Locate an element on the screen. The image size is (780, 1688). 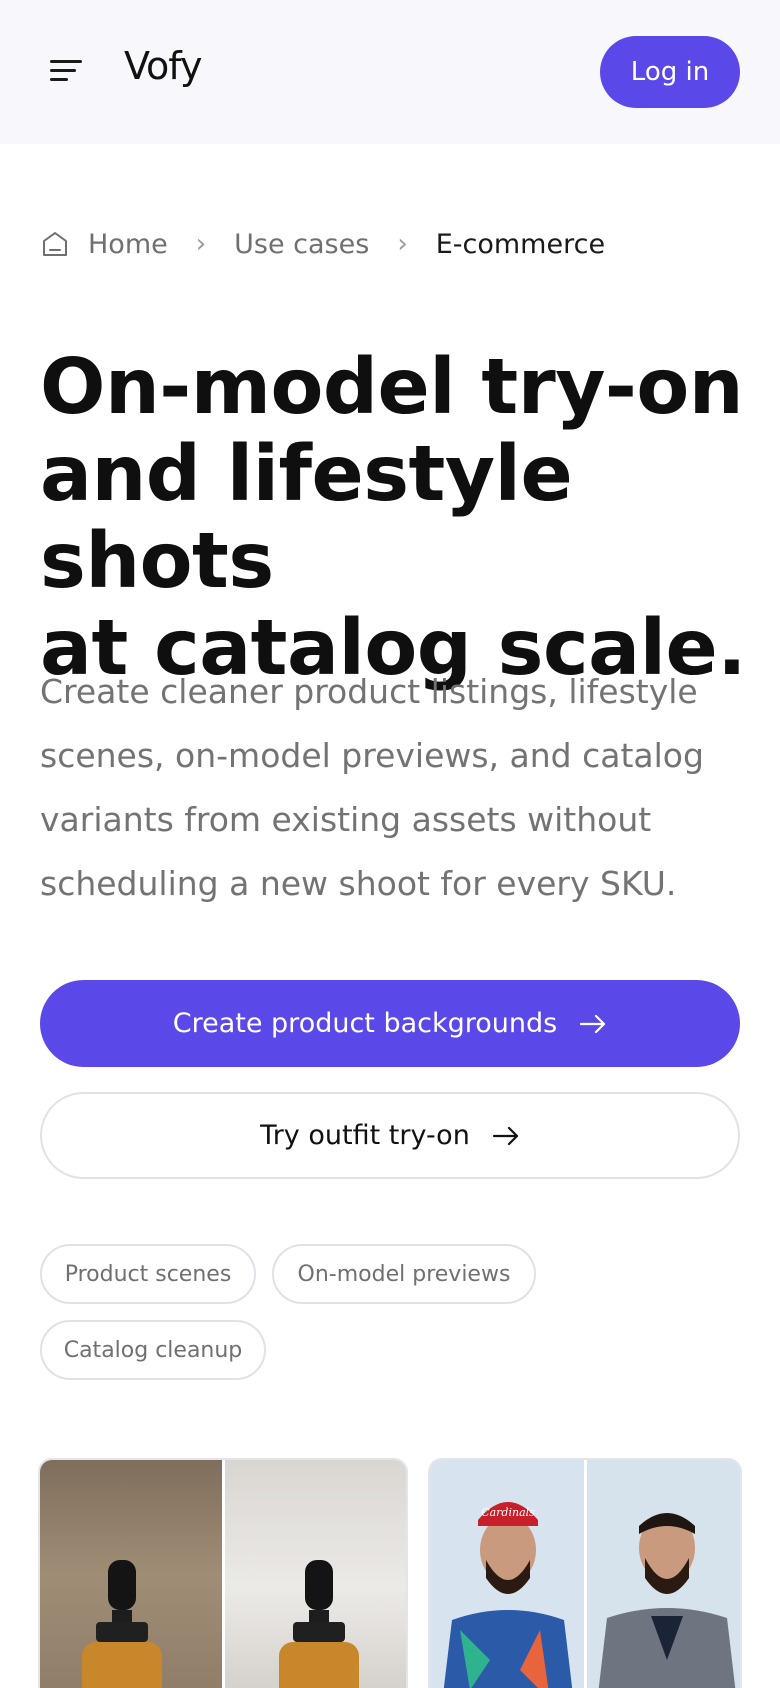
menu-icon is located at coordinates (66, 71).